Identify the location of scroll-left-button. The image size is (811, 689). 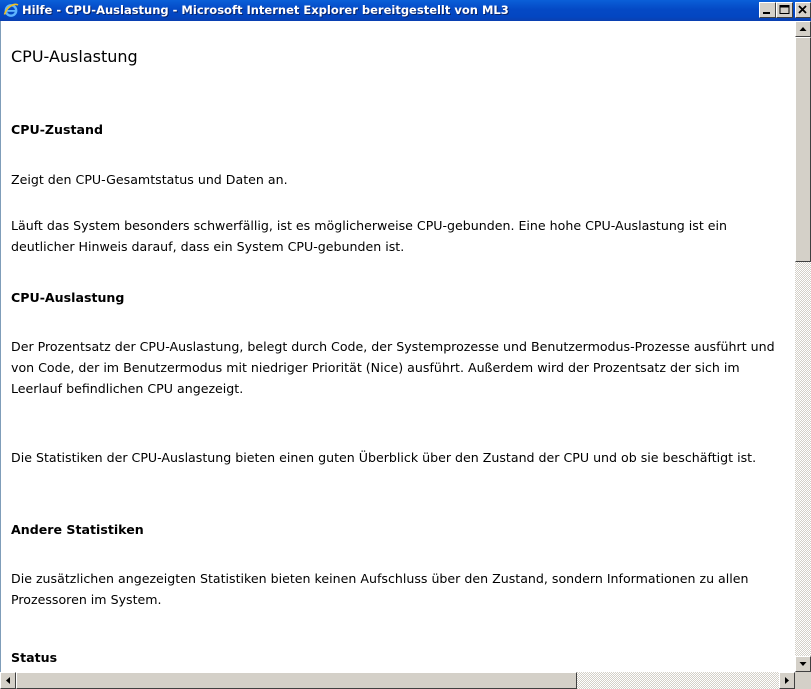
(8, 680).